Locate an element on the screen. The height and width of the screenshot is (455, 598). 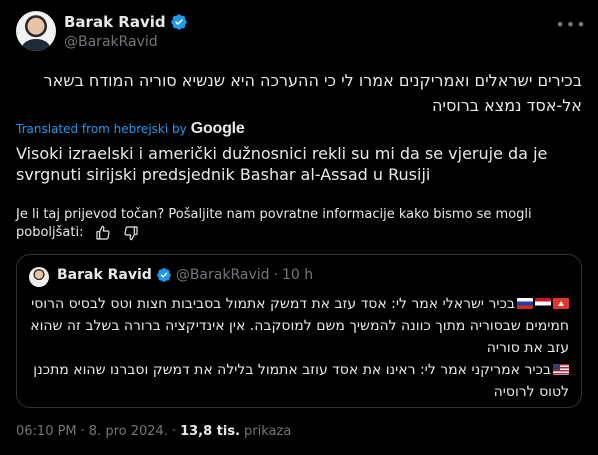
syria-flag-icon is located at coordinates (543, 303).